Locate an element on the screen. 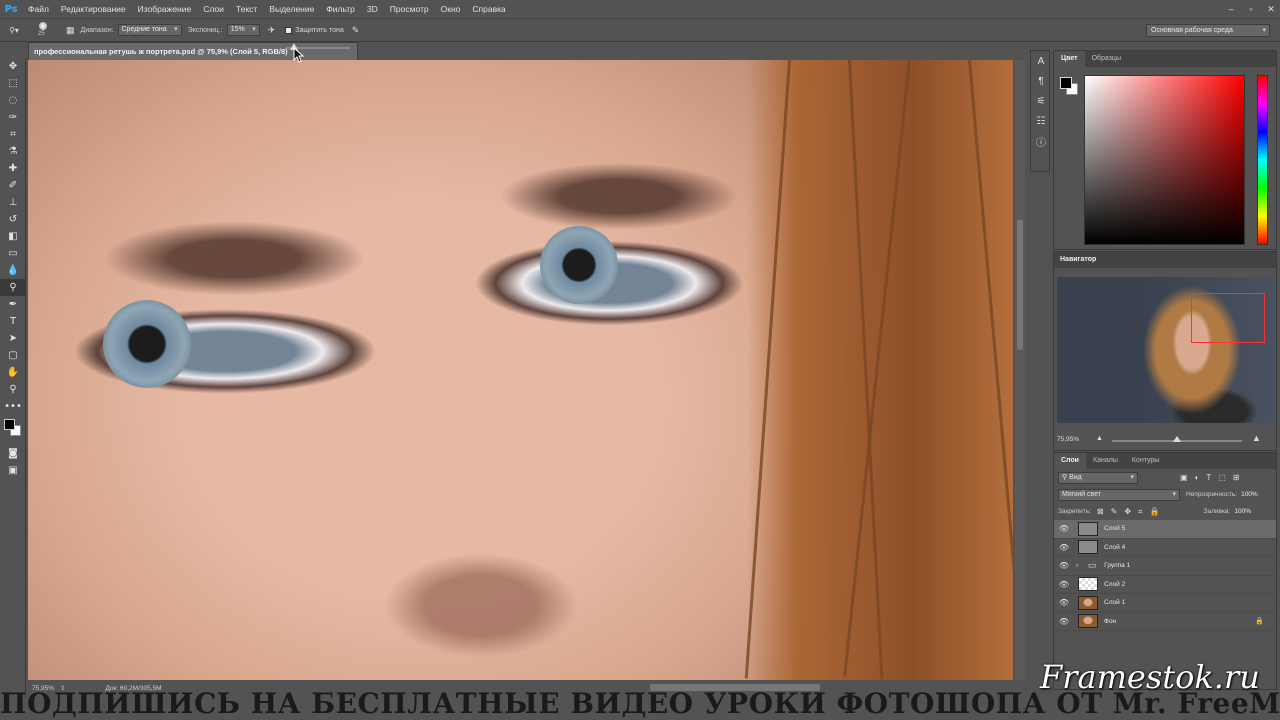  shape-tool-icon: ▢ is located at coordinates (13, 355).